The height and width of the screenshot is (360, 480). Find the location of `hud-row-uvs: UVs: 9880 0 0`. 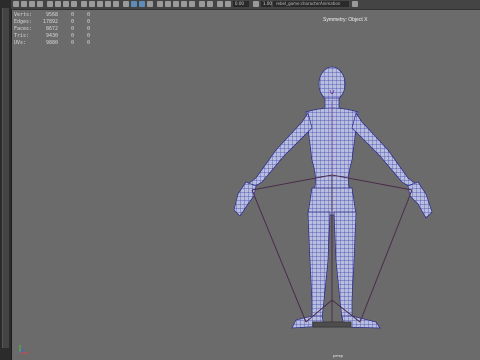

hud-row-uvs: UVs: 9880 0 0 is located at coordinates (52, 42).